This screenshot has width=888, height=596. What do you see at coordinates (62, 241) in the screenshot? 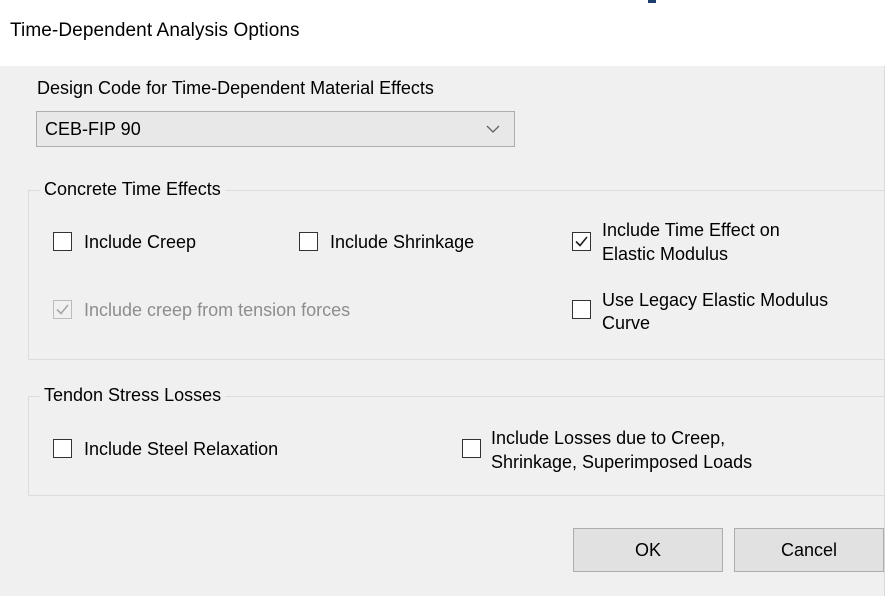
I see `include-creep-checkbox` at bounding box center [62, 241].